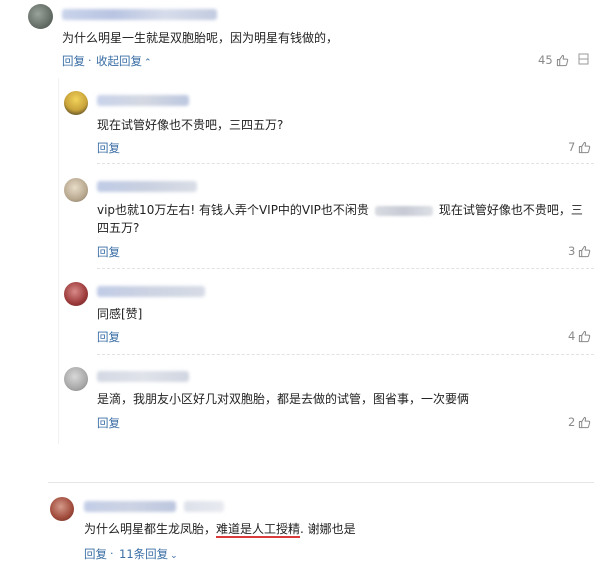 The image size is (610, 583). Describe the element at coordinates (321, 482) in the screenshot. I see `thread-divider` at that location.